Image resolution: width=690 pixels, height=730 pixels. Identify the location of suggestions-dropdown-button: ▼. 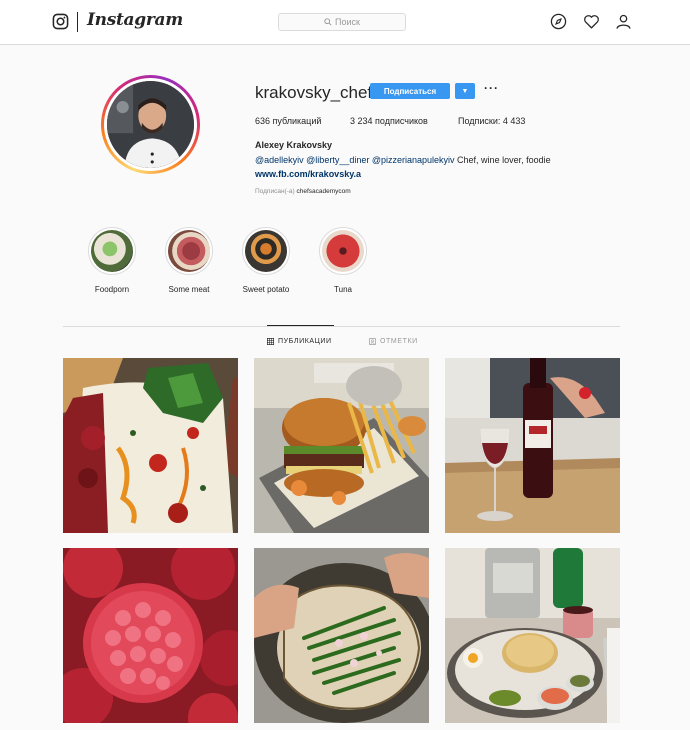
(465, 91).